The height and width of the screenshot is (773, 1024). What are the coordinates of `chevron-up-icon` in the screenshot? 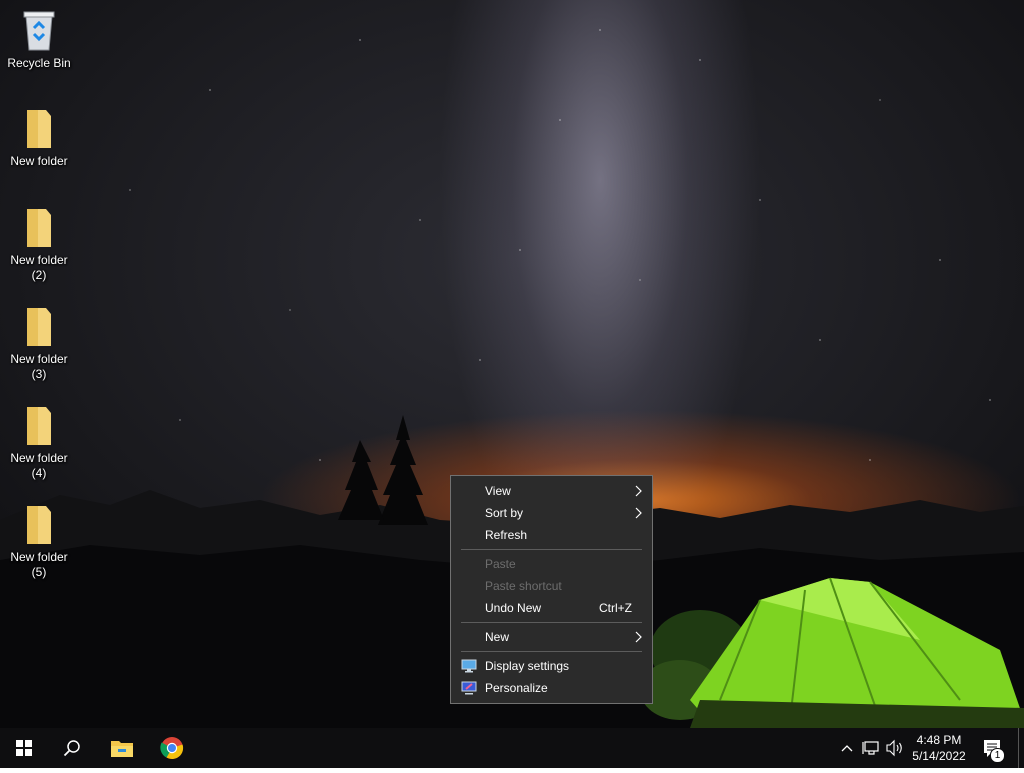 It's located at (847, 748).